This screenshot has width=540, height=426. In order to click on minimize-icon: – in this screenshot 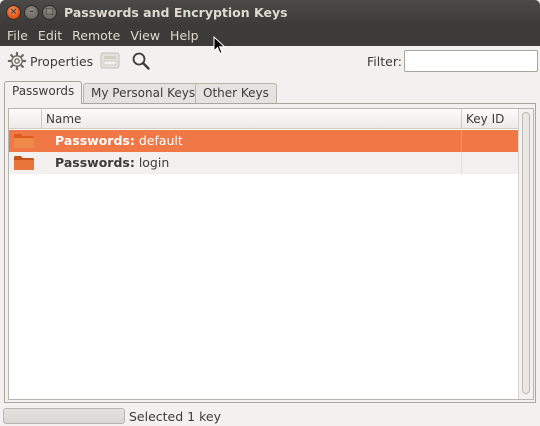, I will do `click(31, 12)`.